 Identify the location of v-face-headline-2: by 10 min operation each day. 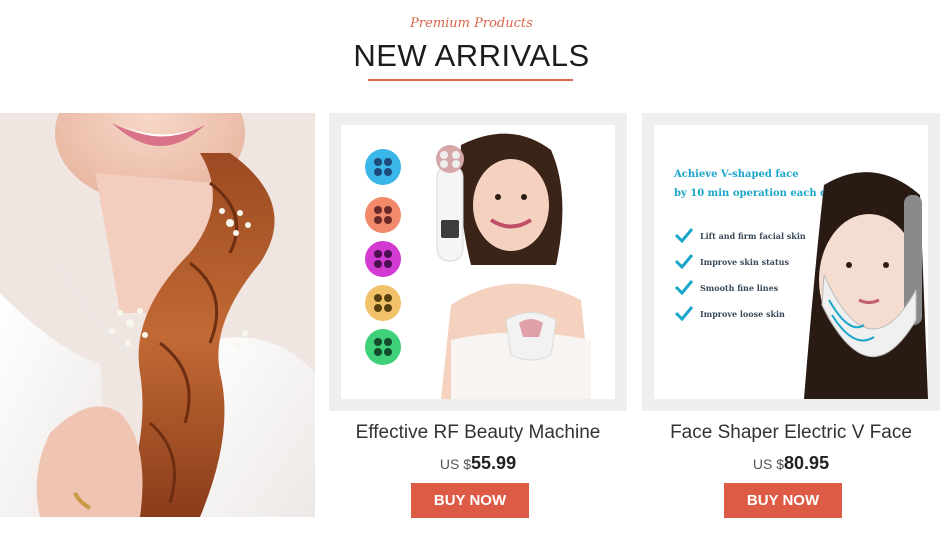
(757, 193).